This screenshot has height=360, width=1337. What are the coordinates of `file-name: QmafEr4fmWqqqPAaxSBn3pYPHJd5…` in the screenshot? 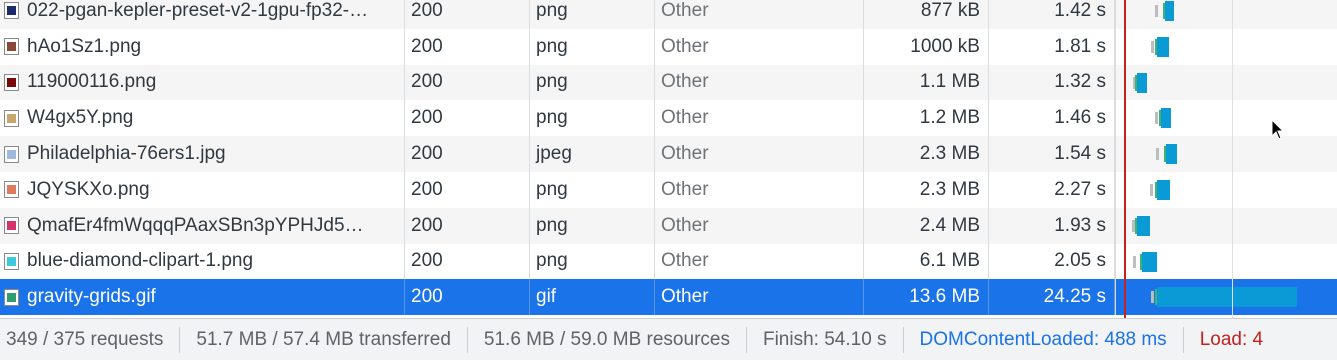 It's located at (195, 225).